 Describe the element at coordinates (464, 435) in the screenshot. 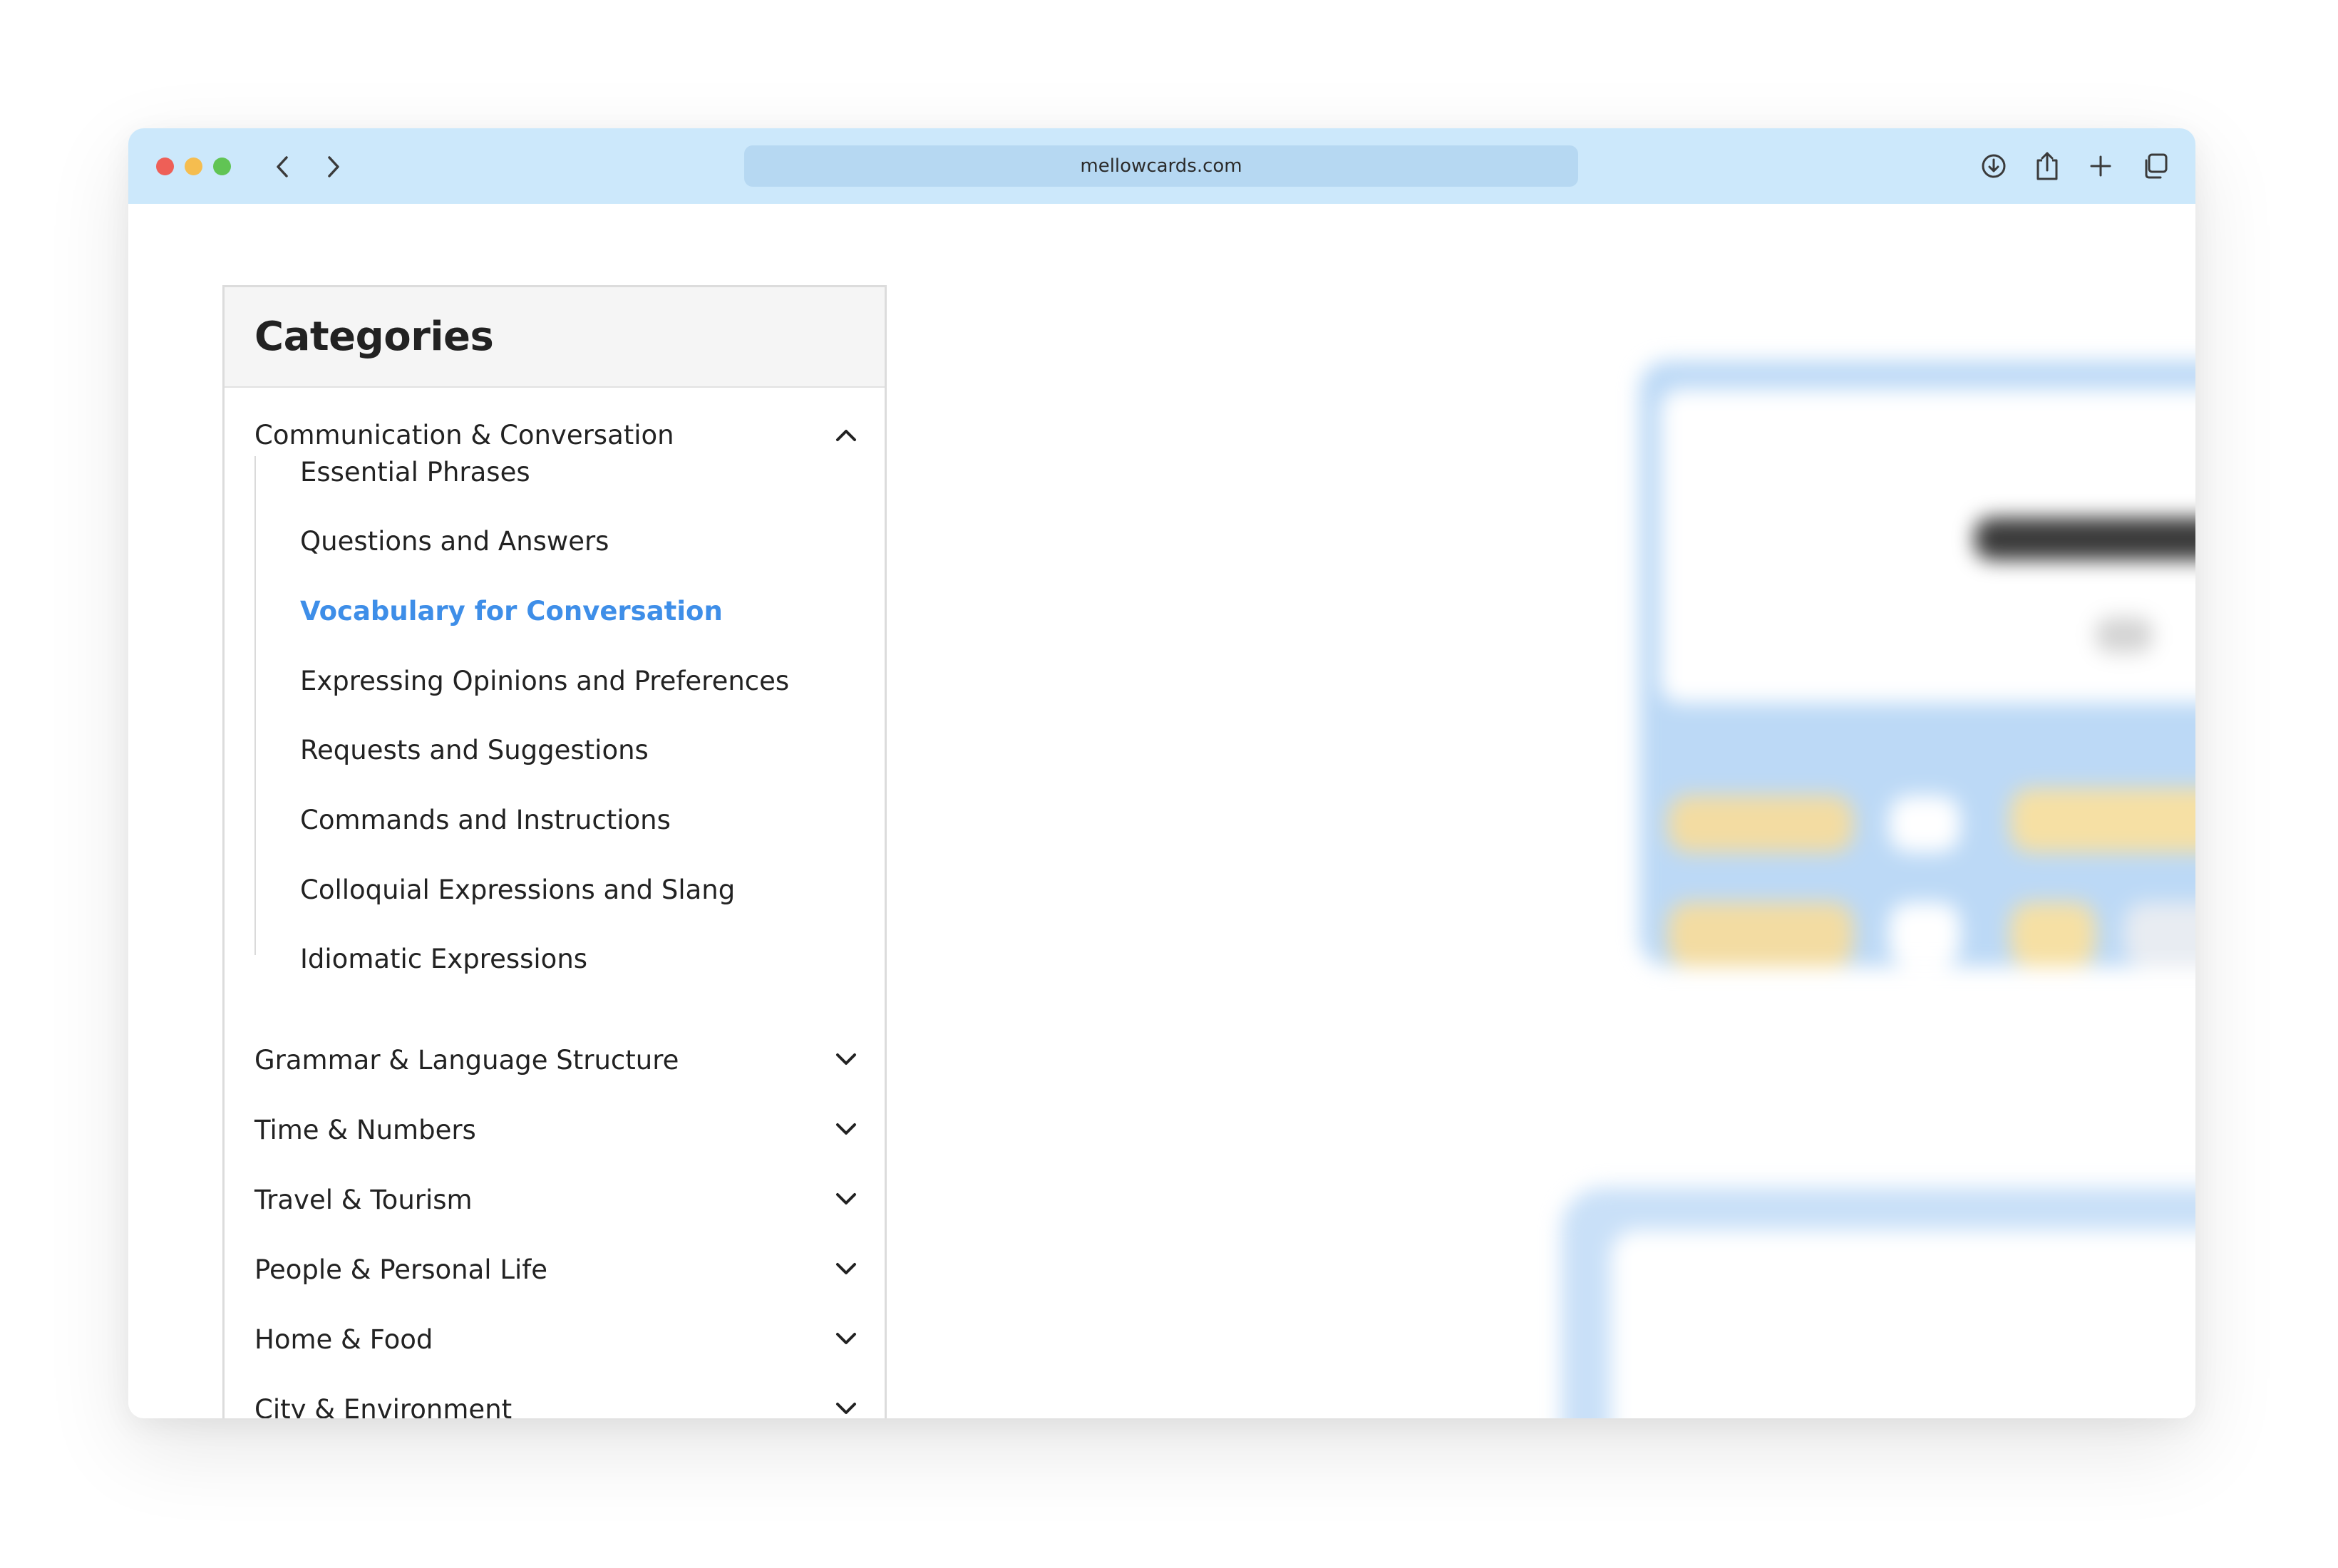

I see `category-label: Communication & Conversation` at that location.